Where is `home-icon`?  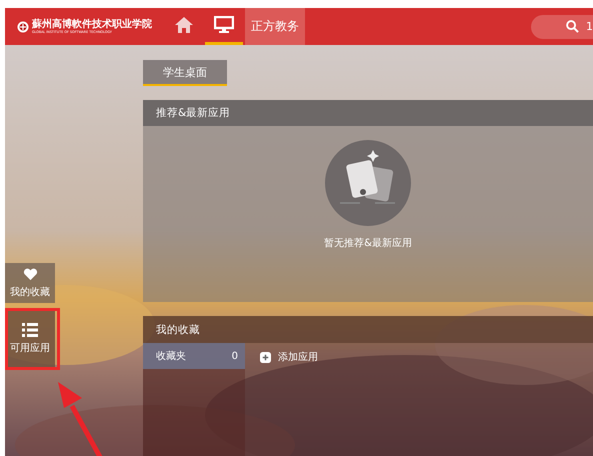
home-icon is located at coordinates (184, 25).